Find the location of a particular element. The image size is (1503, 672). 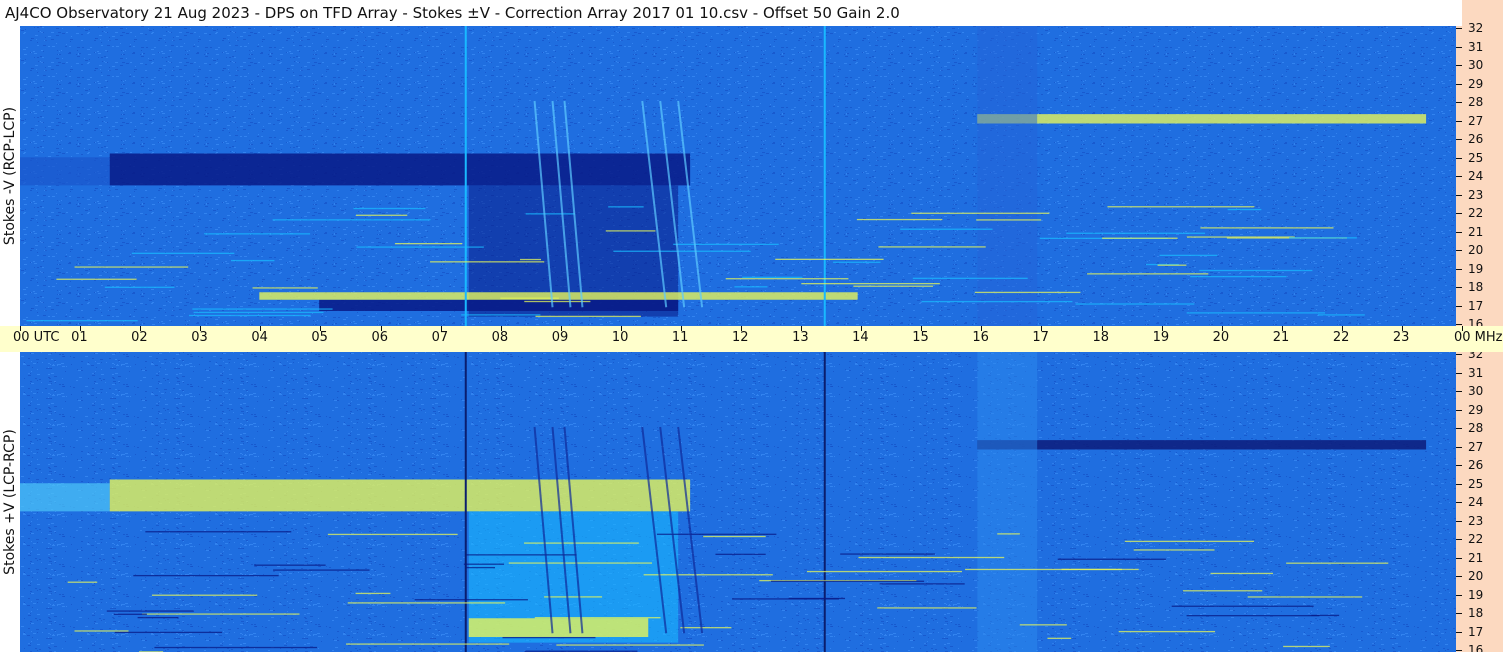

time-tick-label: 14 is located at coordinates (860, 337).